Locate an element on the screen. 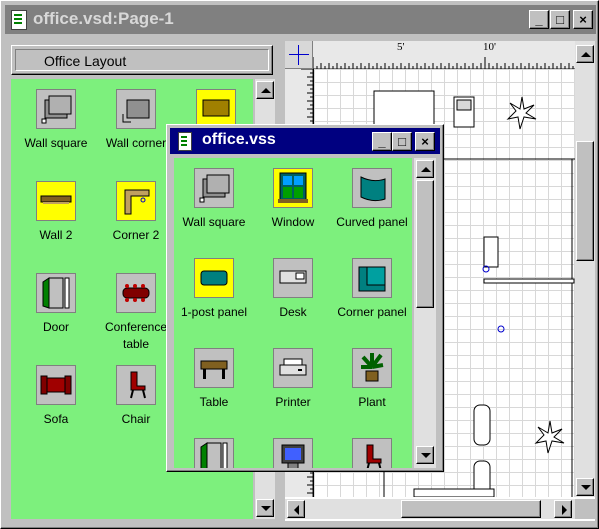 The image size is (599, 529). stencil-panel-shape-label: Wall 2 is located at coordinates (56, 235).